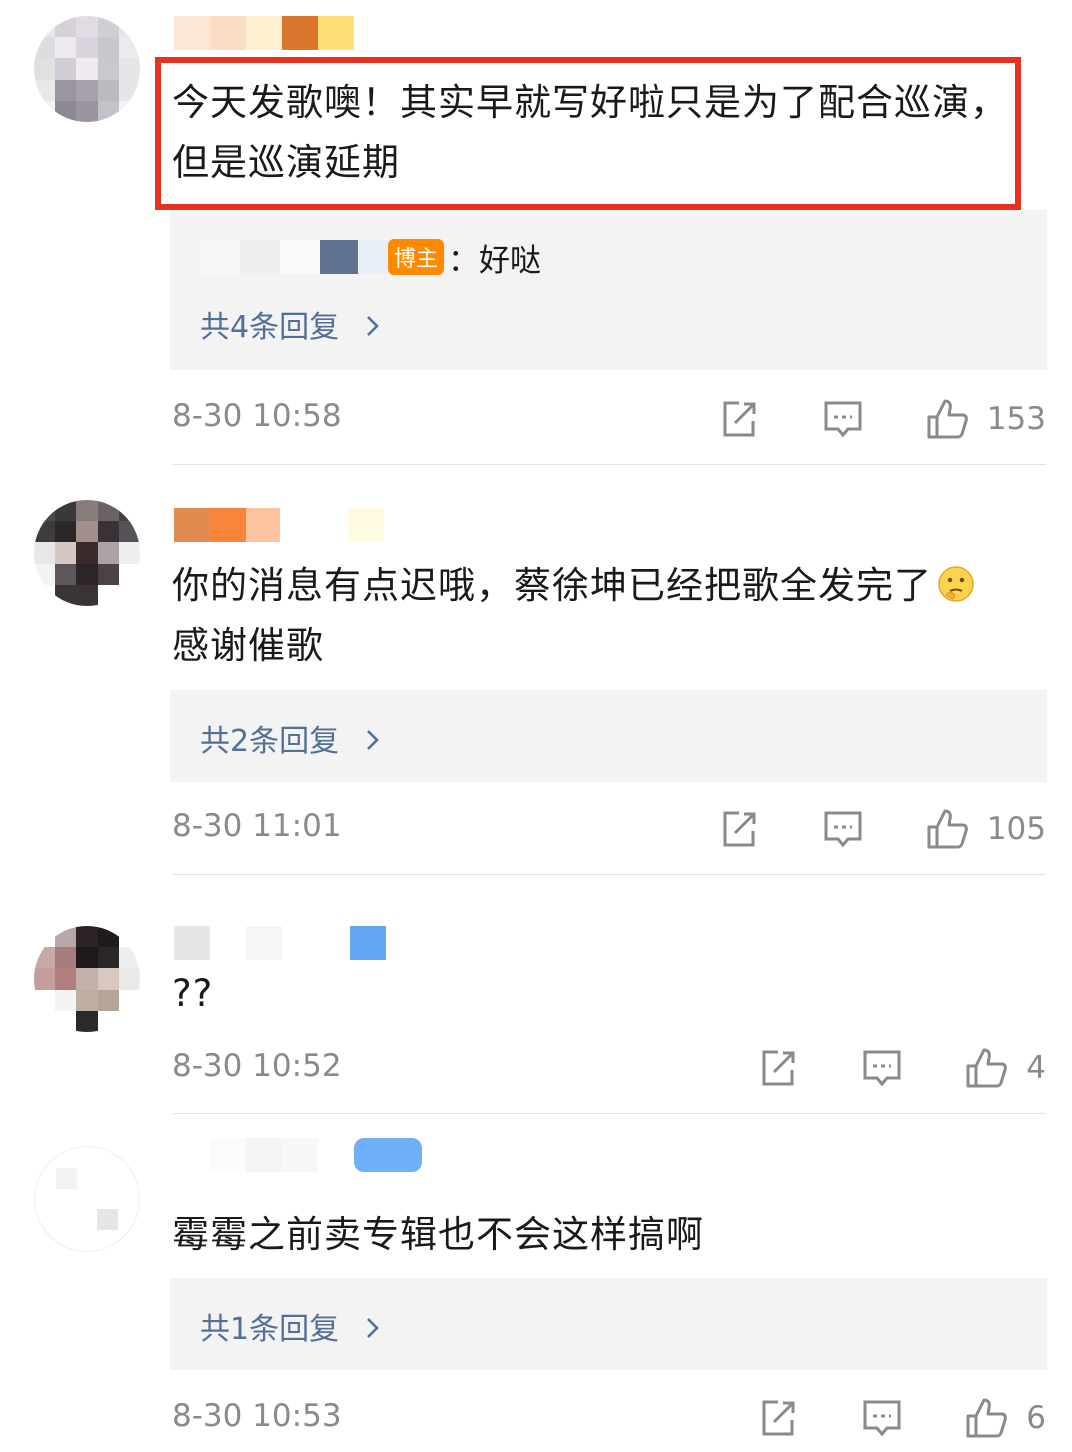 The height and width of the screenshot is (1452, 1072). I want to click on action-bar: 153, so click(881, 419).